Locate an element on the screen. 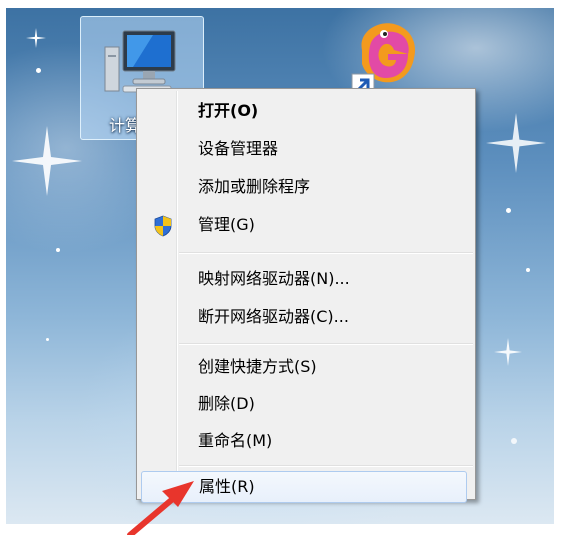 Image resolution: width=564 pixels, height=535 pixels. annotation-arrow-icon is located at coordinates (160, 508).